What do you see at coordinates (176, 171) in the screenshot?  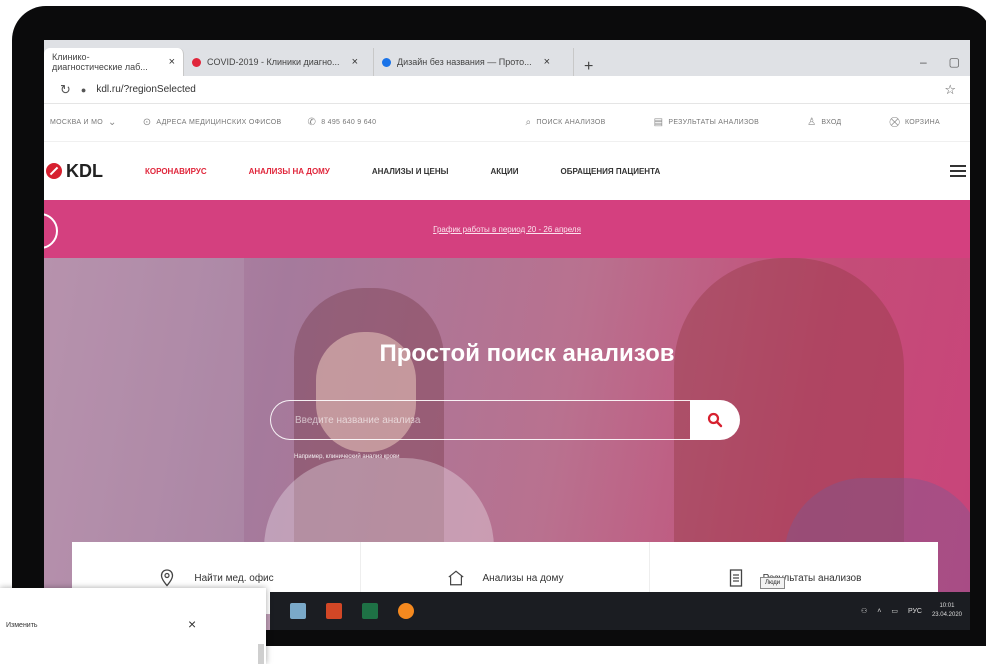 I see `nav-coronavirus: КОРОНАВИРУС` at bounding box center [176, 171].